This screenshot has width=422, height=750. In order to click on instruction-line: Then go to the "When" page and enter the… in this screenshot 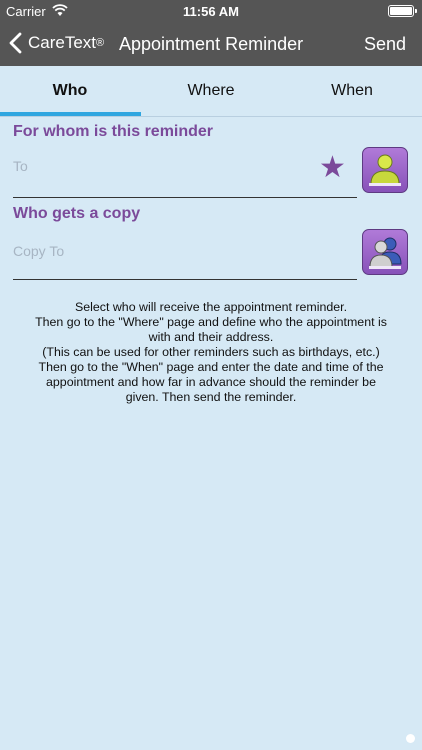, I will do `click(211, 367)`.